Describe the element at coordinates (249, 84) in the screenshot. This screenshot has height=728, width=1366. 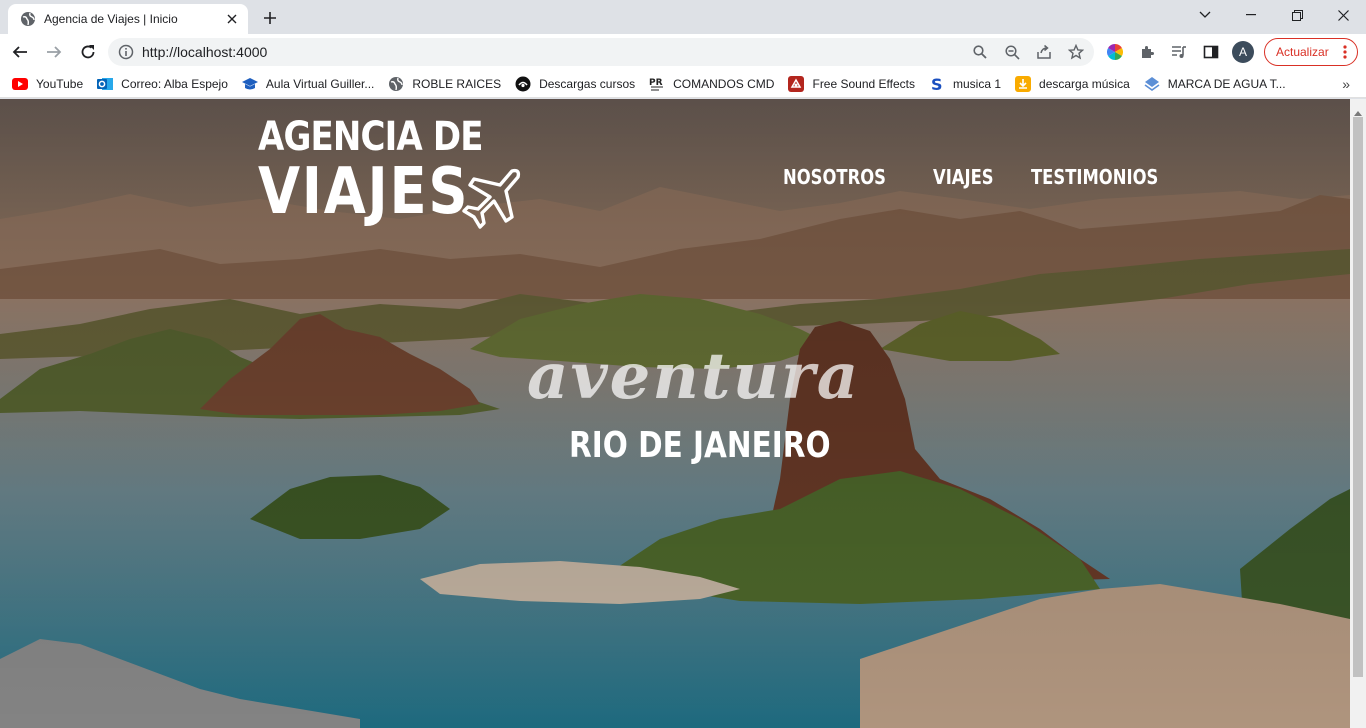
I see `graduation-cap-icon` at that location.